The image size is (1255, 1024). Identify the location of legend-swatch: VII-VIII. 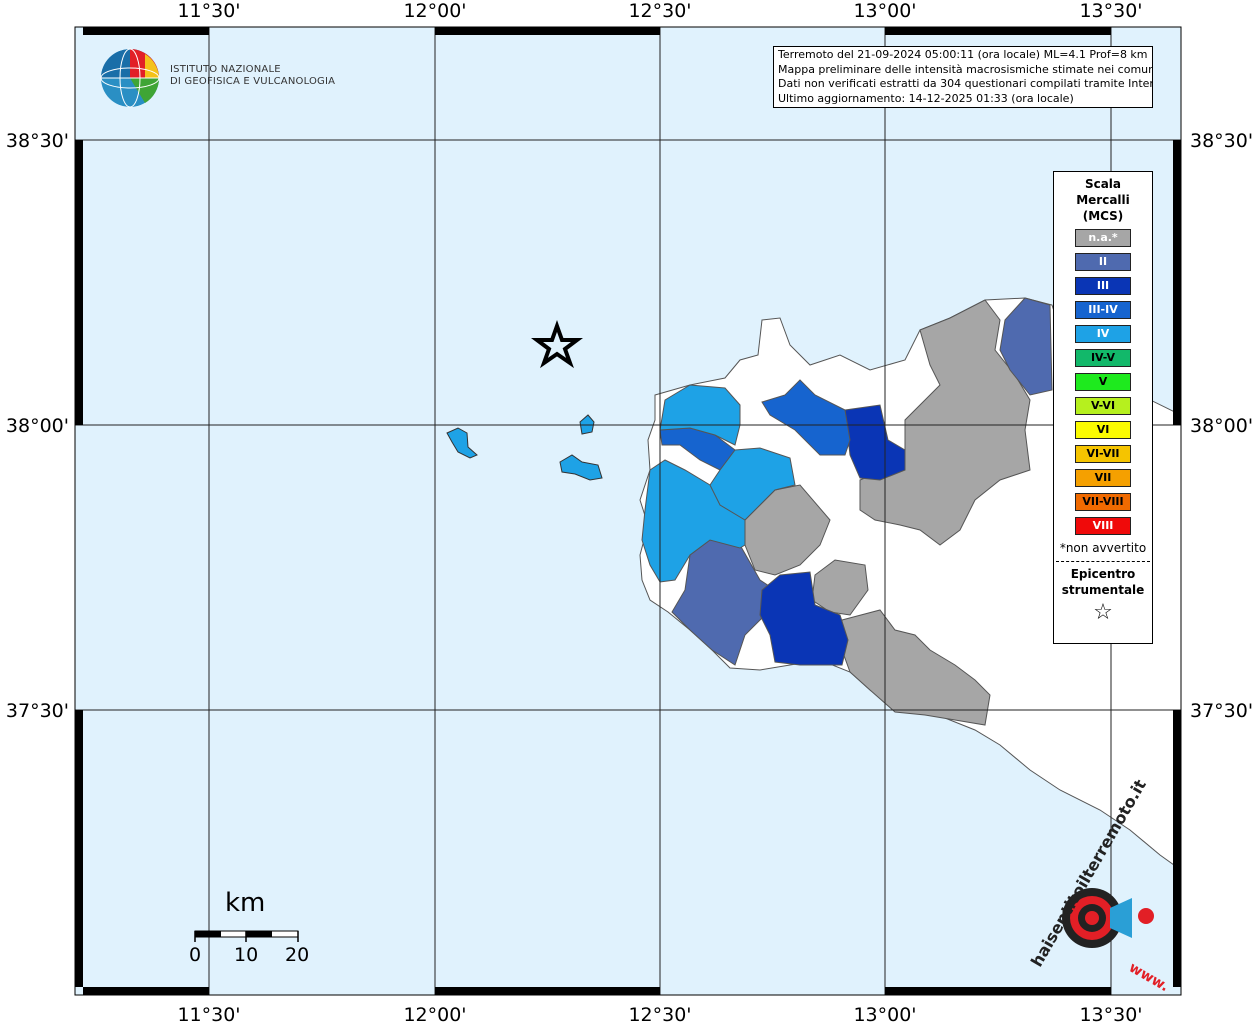
(1103, 502).